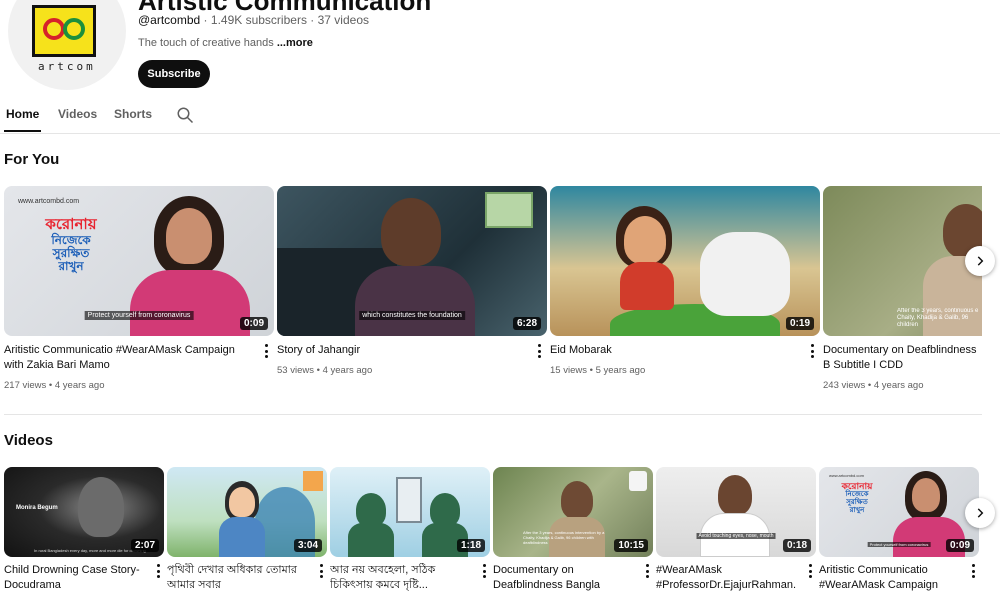  Describe the element at coordinates (409, 500) in the screenshot. I see `atm-machine` at that location.